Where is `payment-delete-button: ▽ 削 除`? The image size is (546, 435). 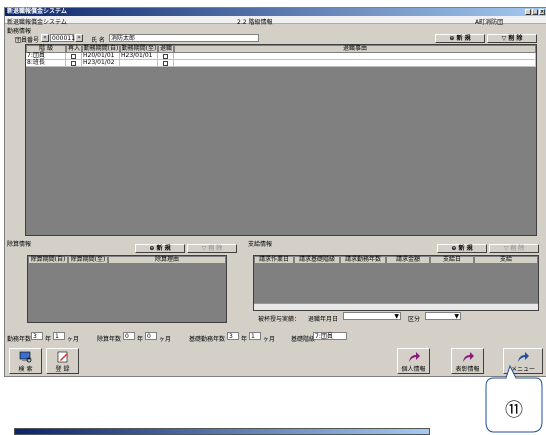 payment-delete-button: ▽ 削 除 is located at coordinates (514, 248).